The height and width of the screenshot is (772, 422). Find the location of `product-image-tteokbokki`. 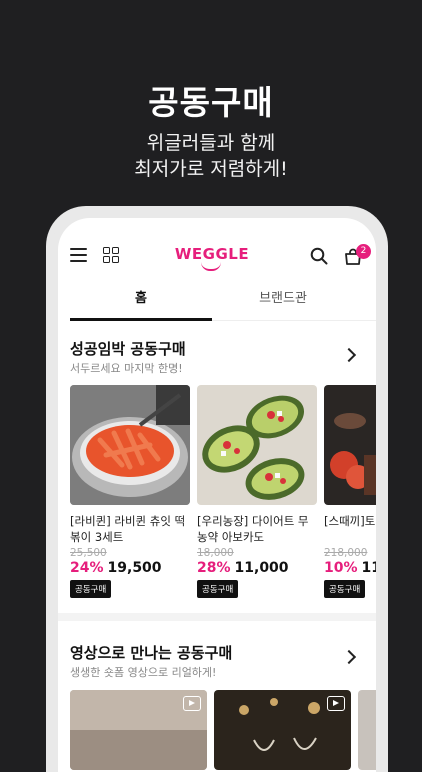

product-image-tteokbokki is located at coordinates (130, 445).